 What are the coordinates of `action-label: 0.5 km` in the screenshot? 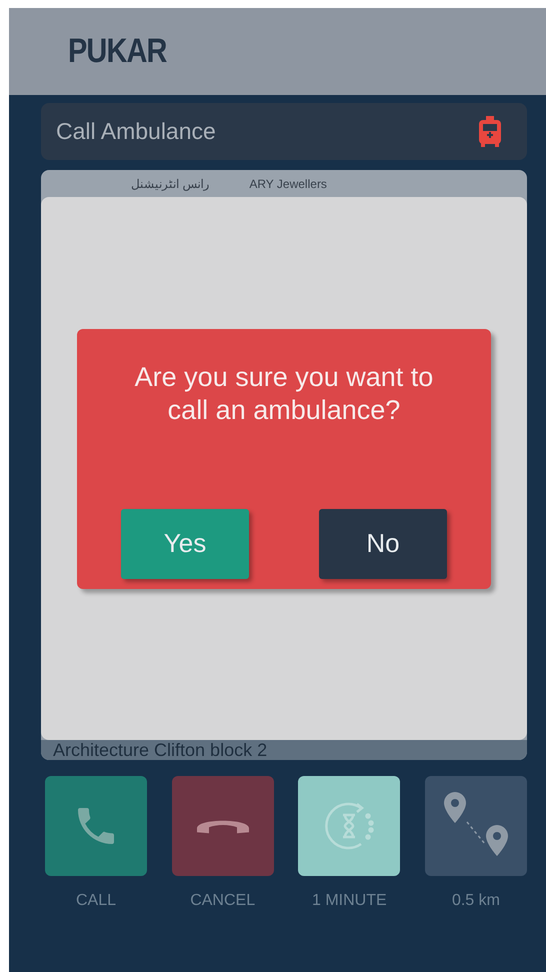 It's located at (476, 901).